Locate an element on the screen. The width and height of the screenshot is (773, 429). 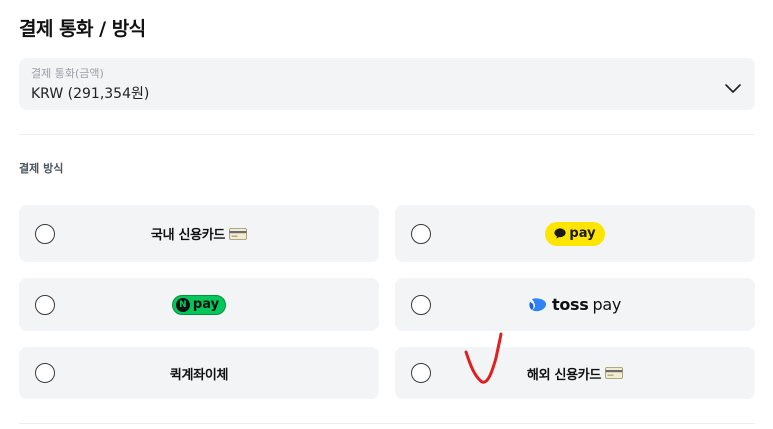
payment-method-label: 결제 방식 is located at coordinates (41, 168).